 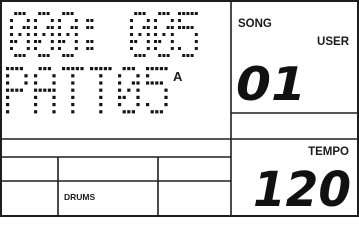 What do you see at coordinates (328, 152) in the screenshot?
I see `tempo-label: TEMPO` at bounding box center [328, 152].